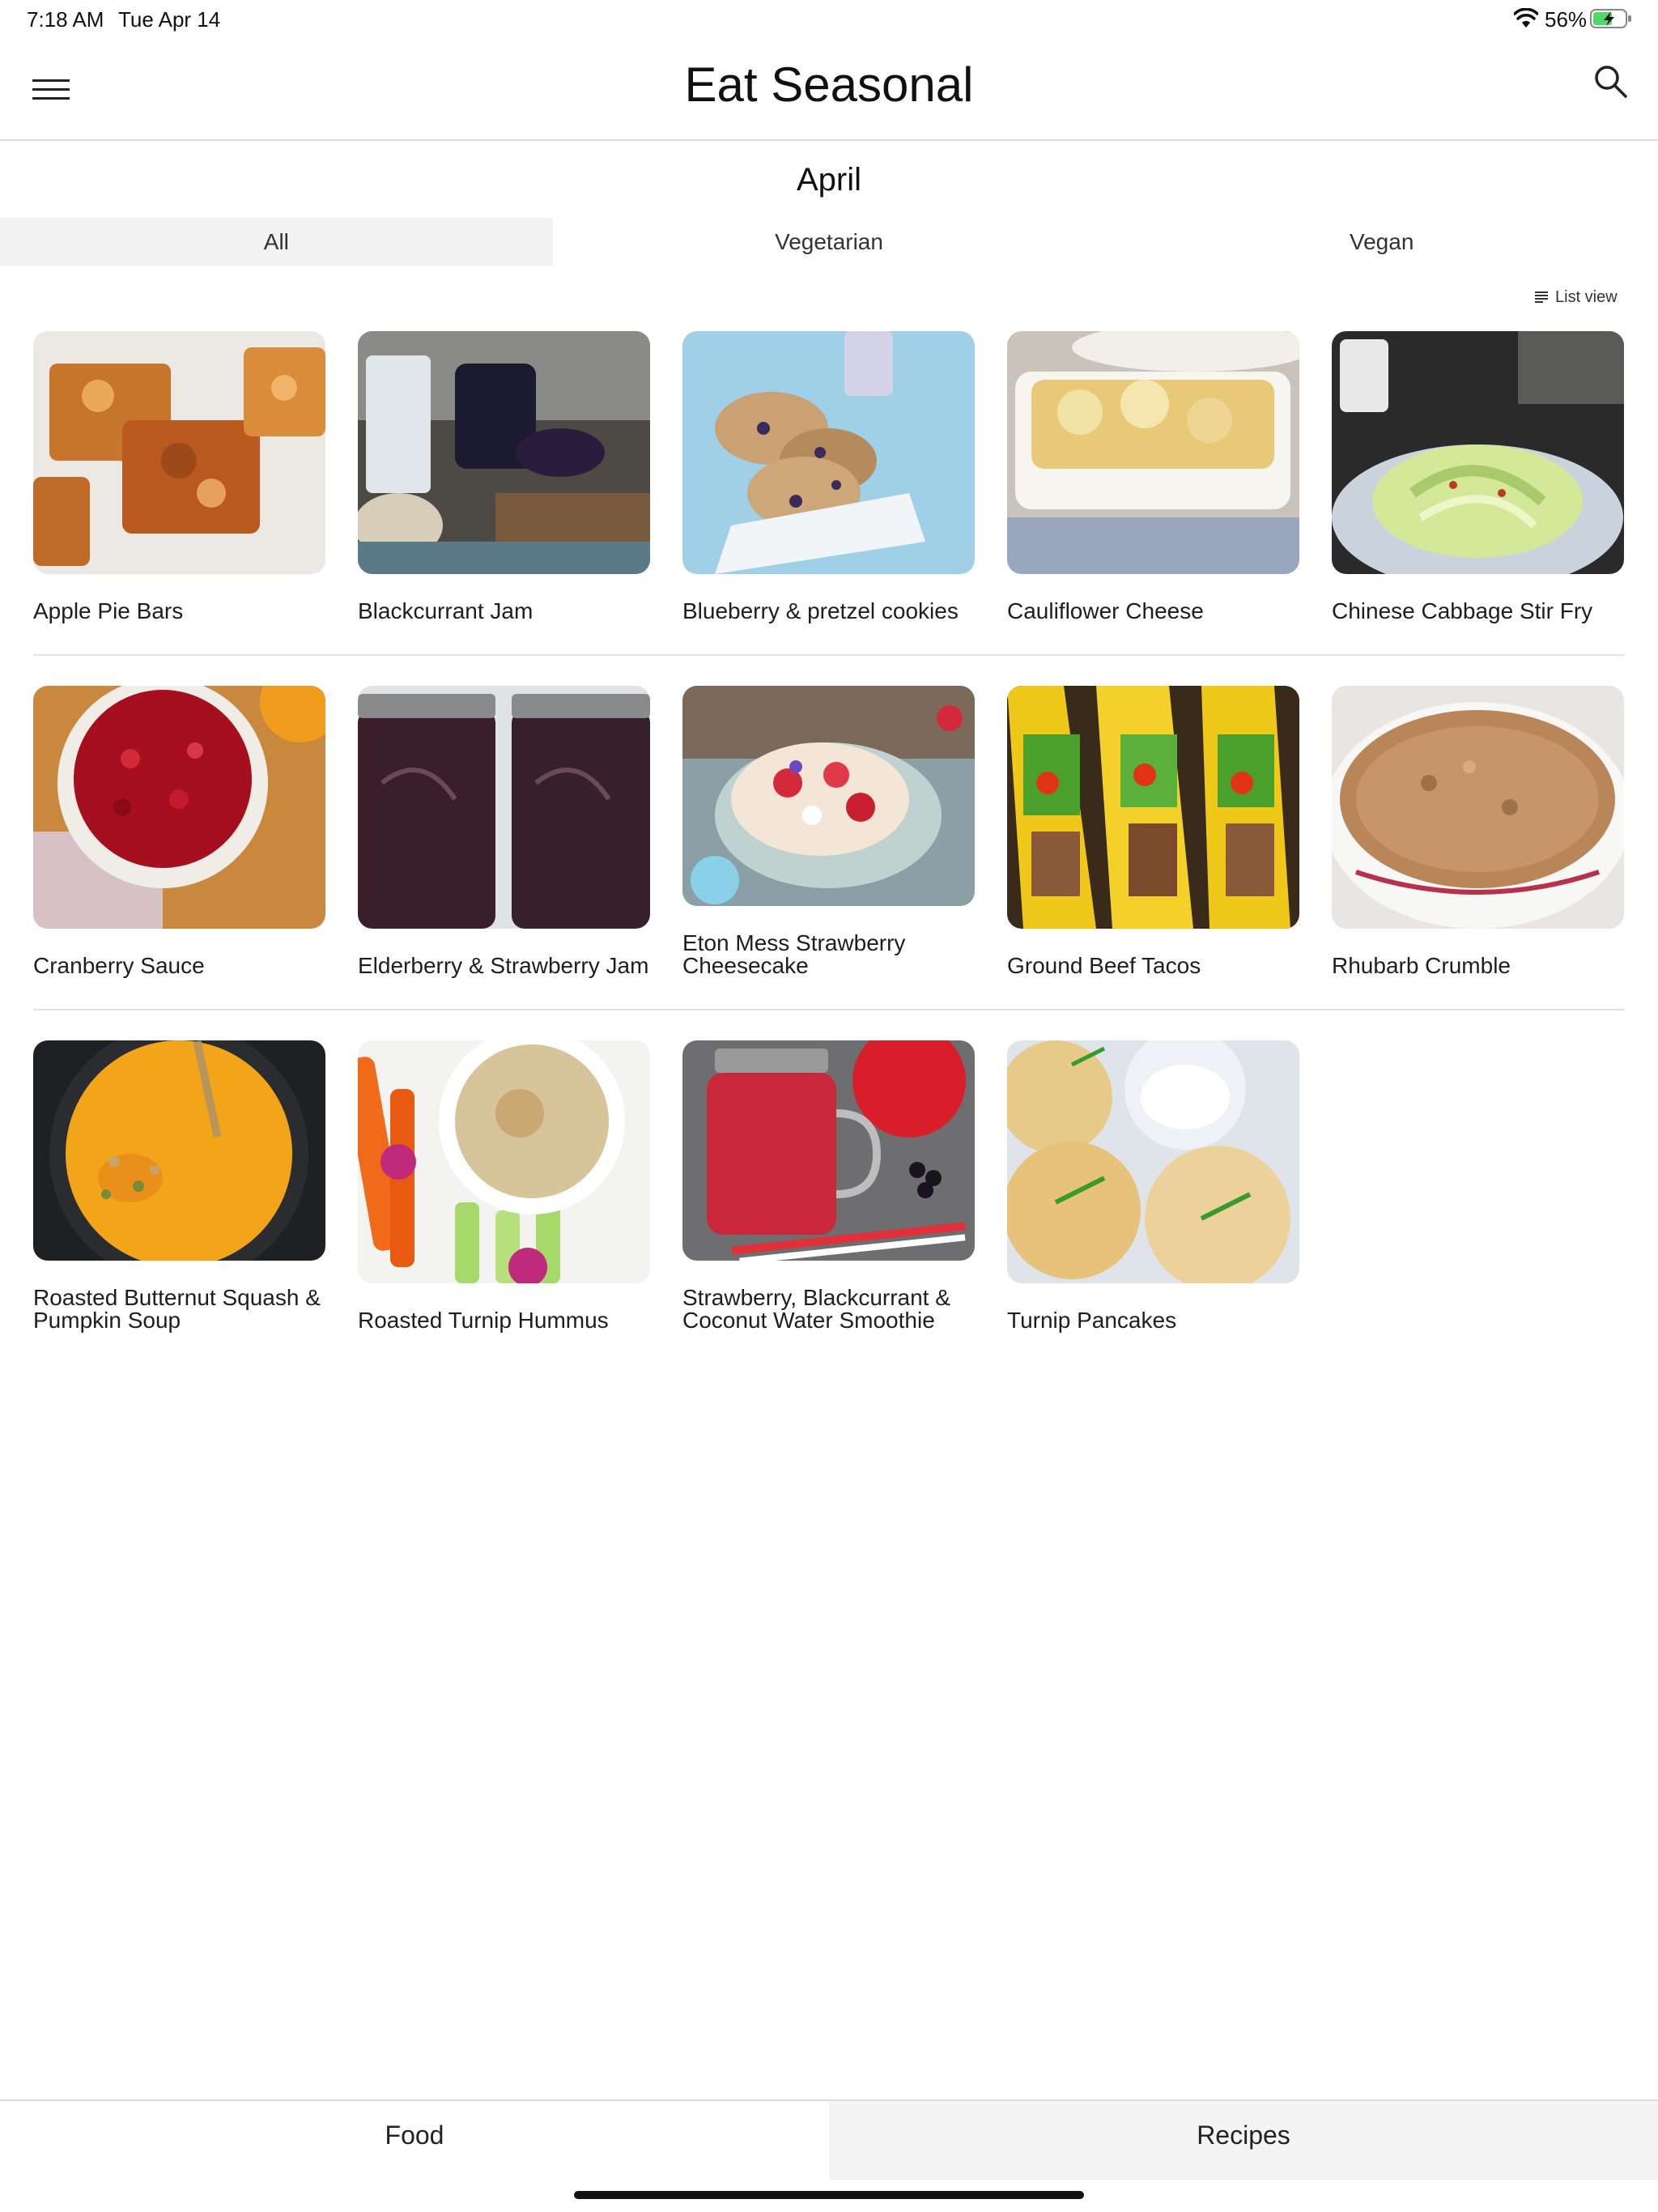 This screenshot has width=1658, height=2212. I want to click on recipe-card-blackcurrant-jam: Blackcurrant Jam, so click(504, 477).